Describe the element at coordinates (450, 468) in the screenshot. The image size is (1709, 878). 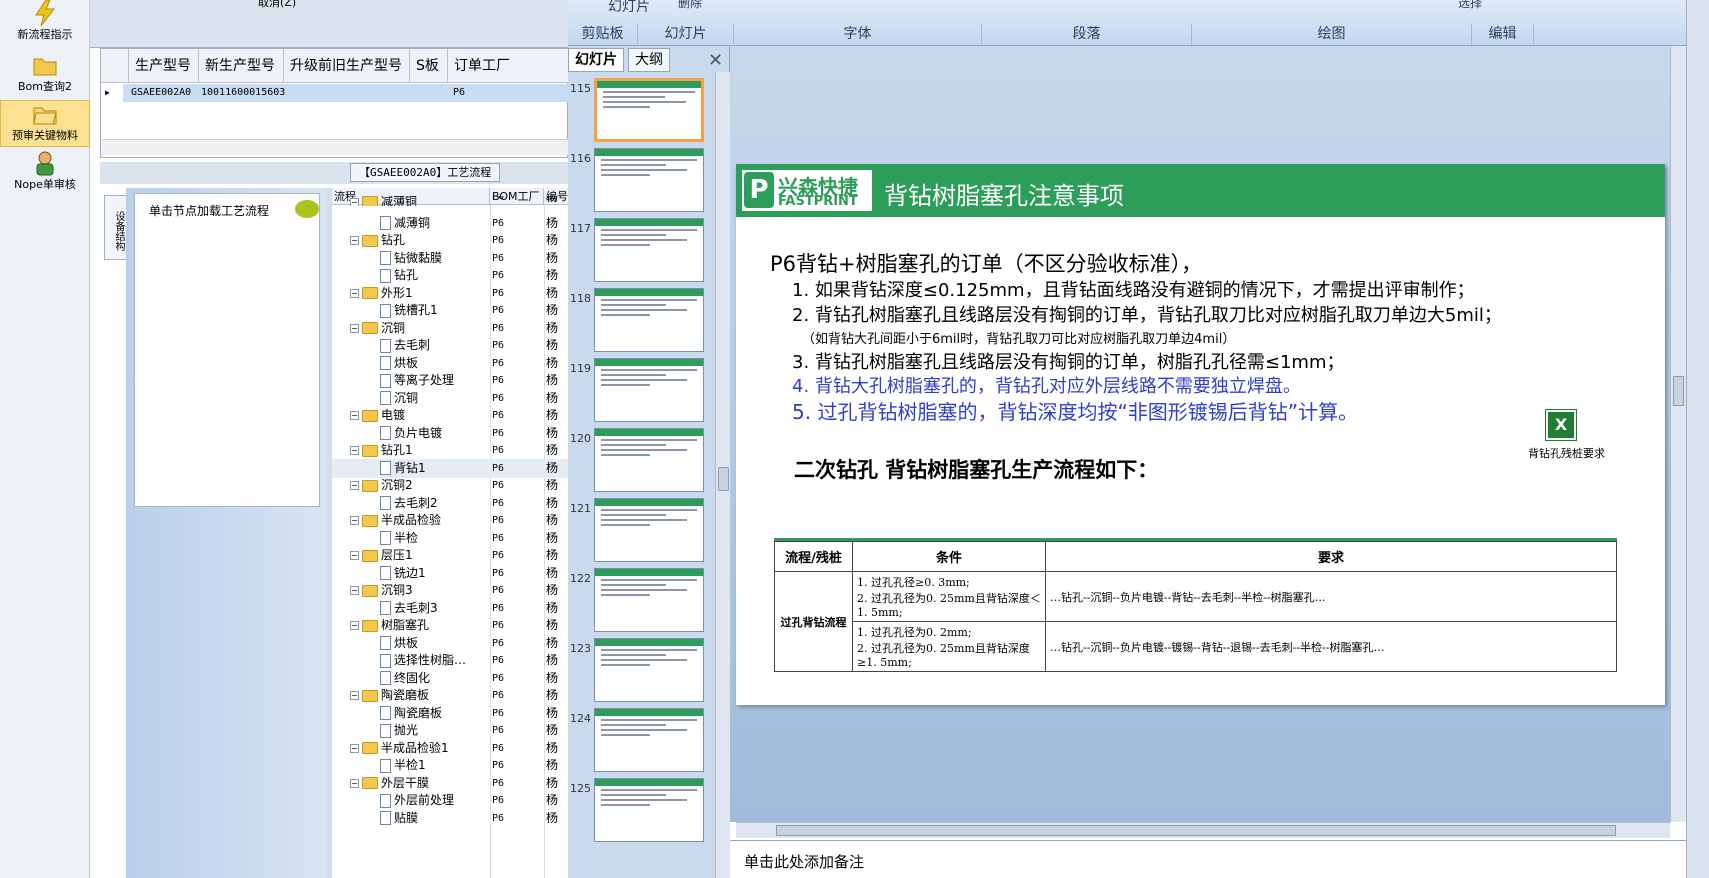
I see `tree-row: 背钻1 P6 杨` at that location.